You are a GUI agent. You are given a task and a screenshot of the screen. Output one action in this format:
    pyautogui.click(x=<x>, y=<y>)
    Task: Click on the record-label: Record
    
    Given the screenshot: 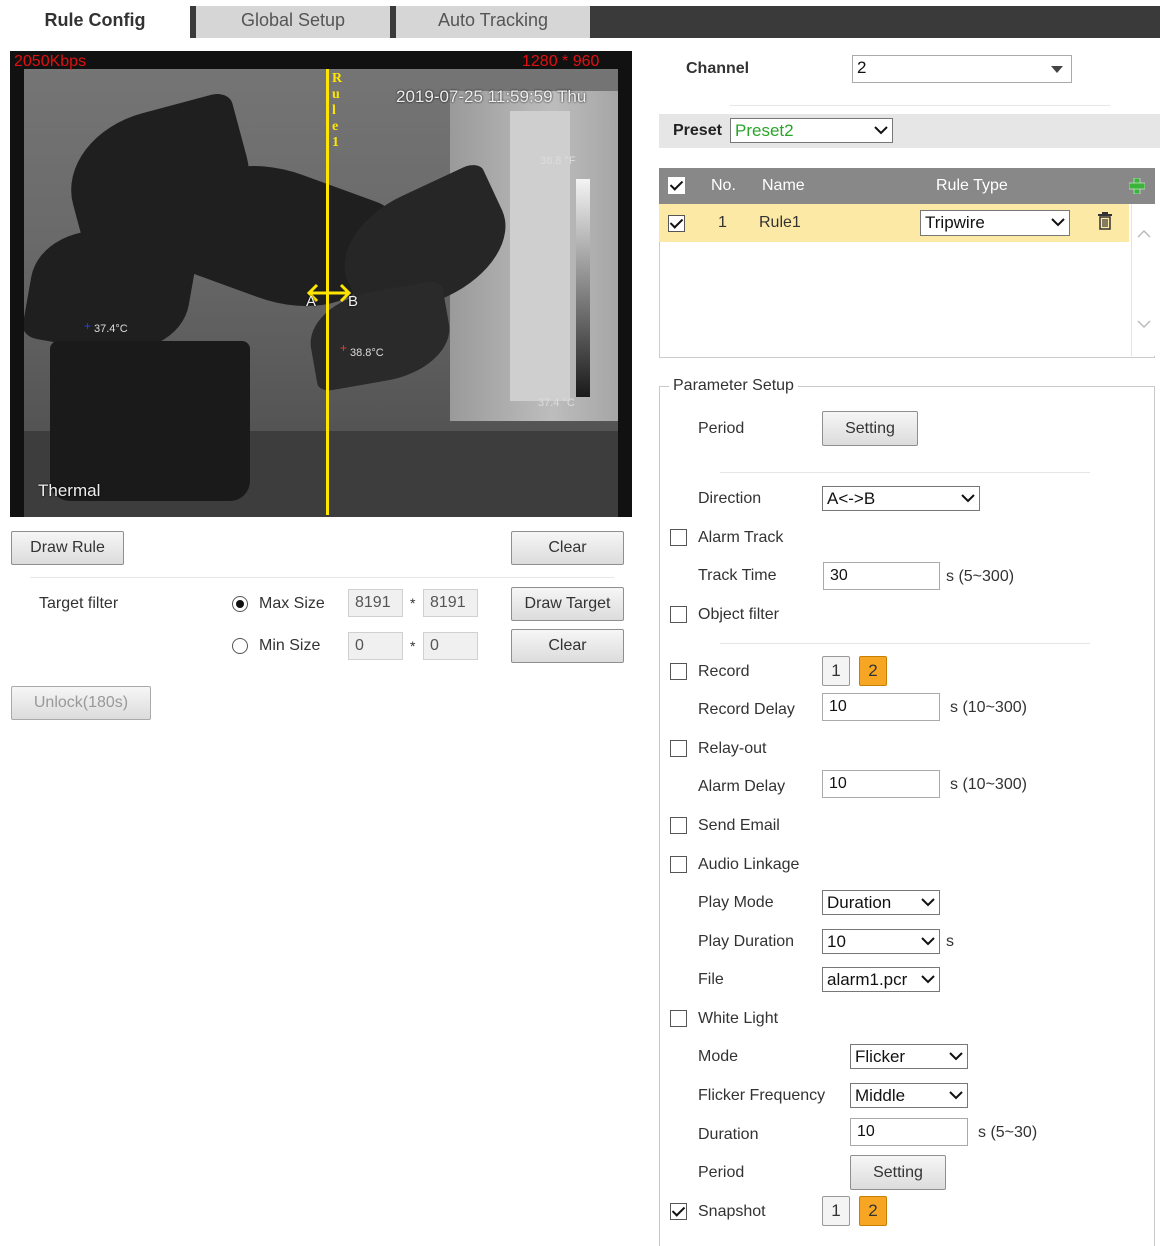 What is the action you would take?
    pyautogui.click(x=724, y=671)
    